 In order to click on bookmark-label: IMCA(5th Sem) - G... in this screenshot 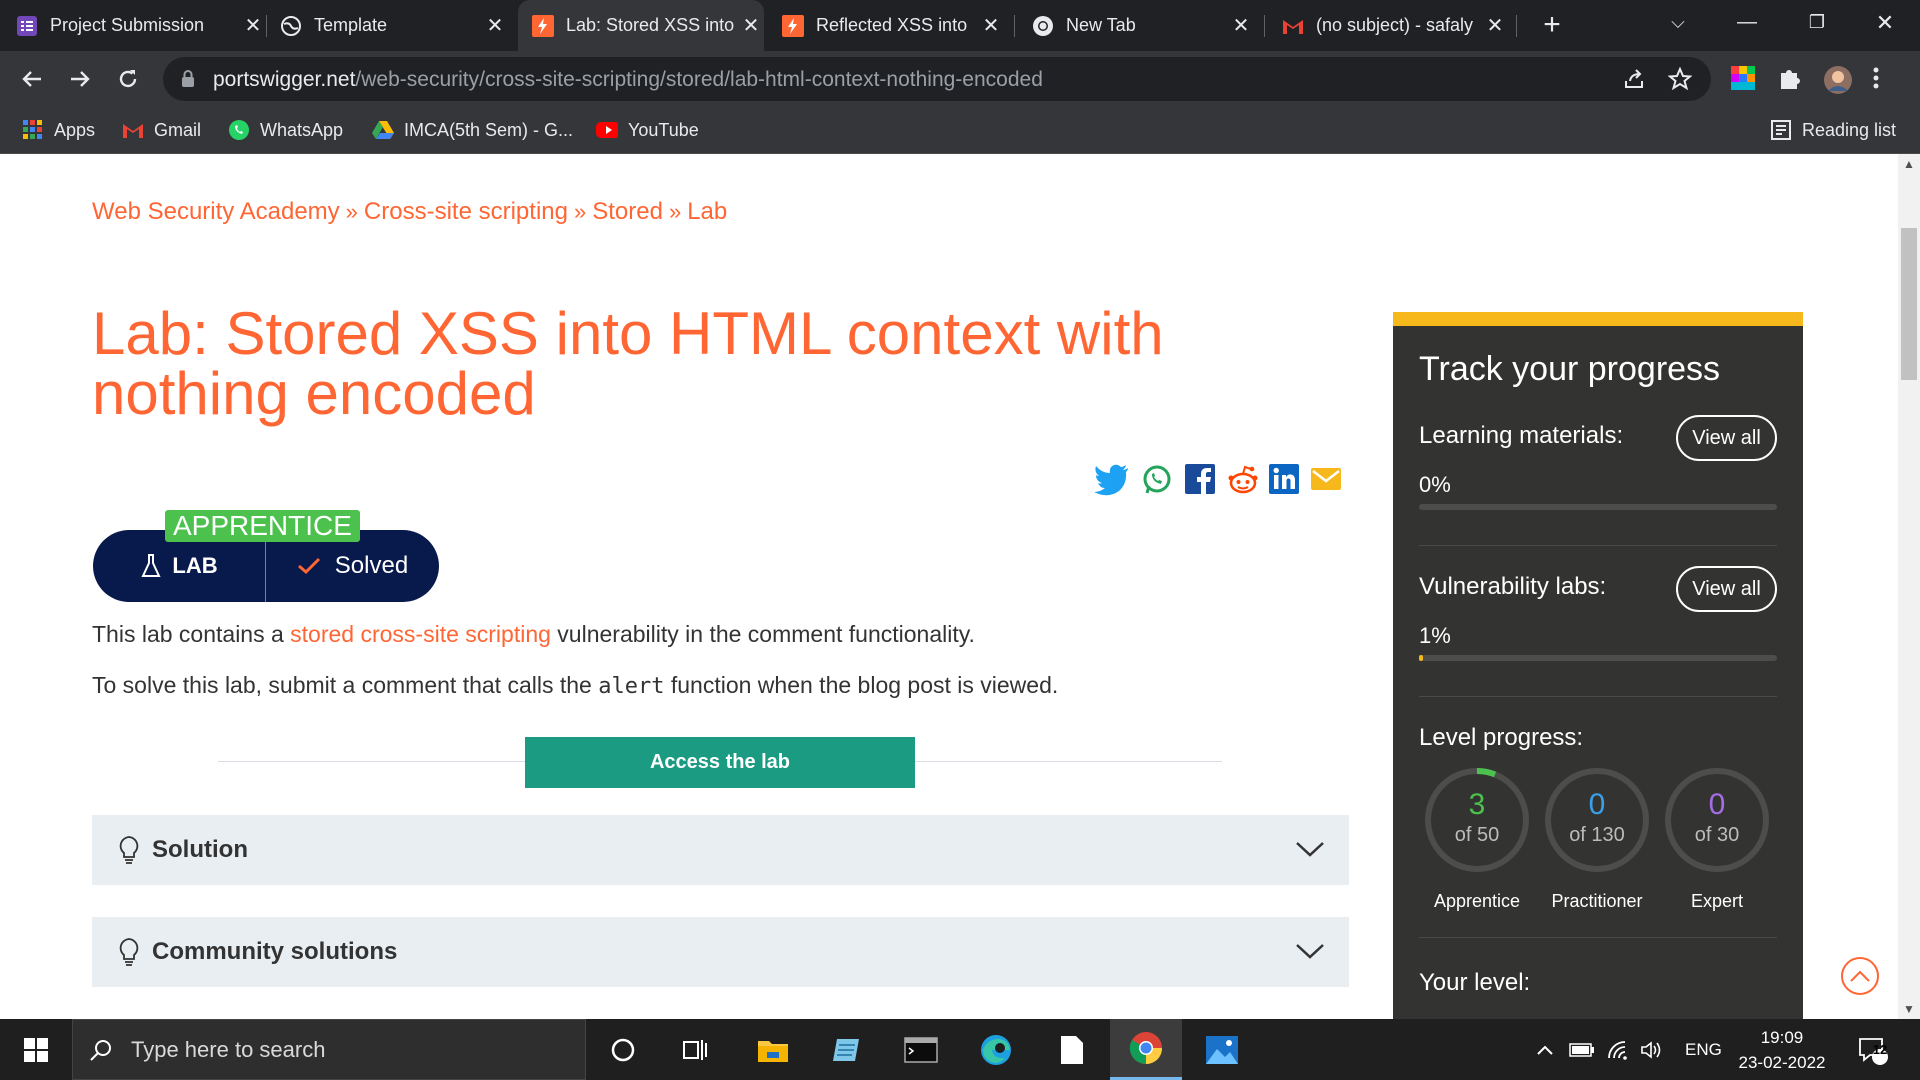, I will do `click(489, 129)`.